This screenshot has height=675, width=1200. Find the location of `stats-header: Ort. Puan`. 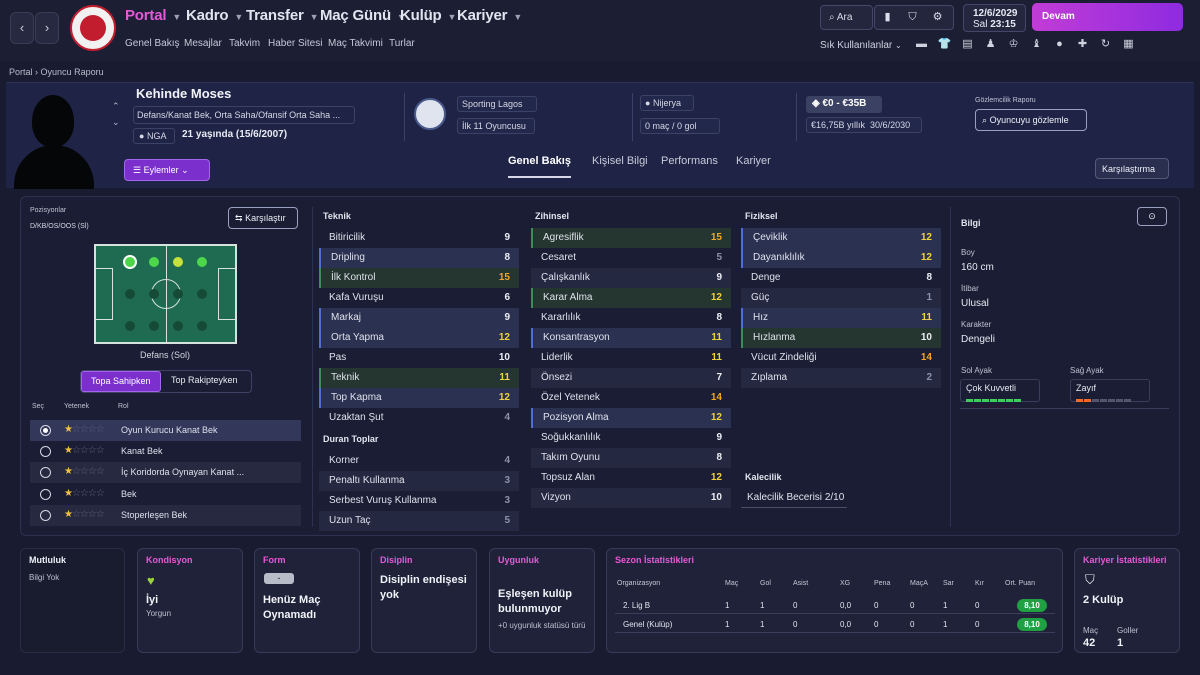

stats-header: Ort. Puan is located at coordinates (1020, 583).